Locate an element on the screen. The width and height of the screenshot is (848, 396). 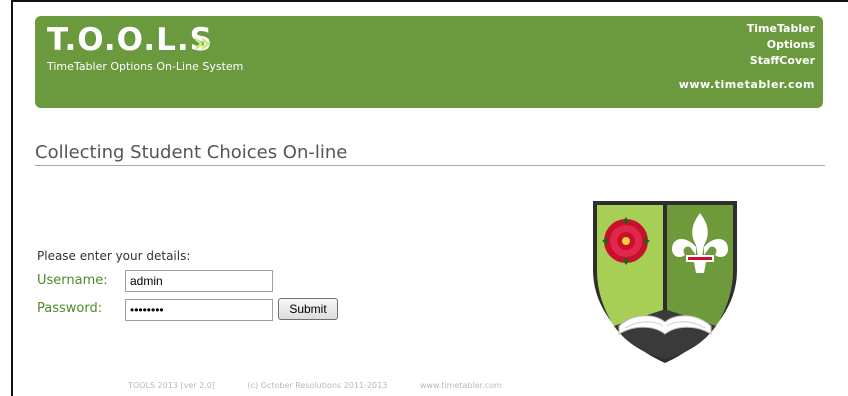
password-label: Password: is located at coordinates (70, 308).